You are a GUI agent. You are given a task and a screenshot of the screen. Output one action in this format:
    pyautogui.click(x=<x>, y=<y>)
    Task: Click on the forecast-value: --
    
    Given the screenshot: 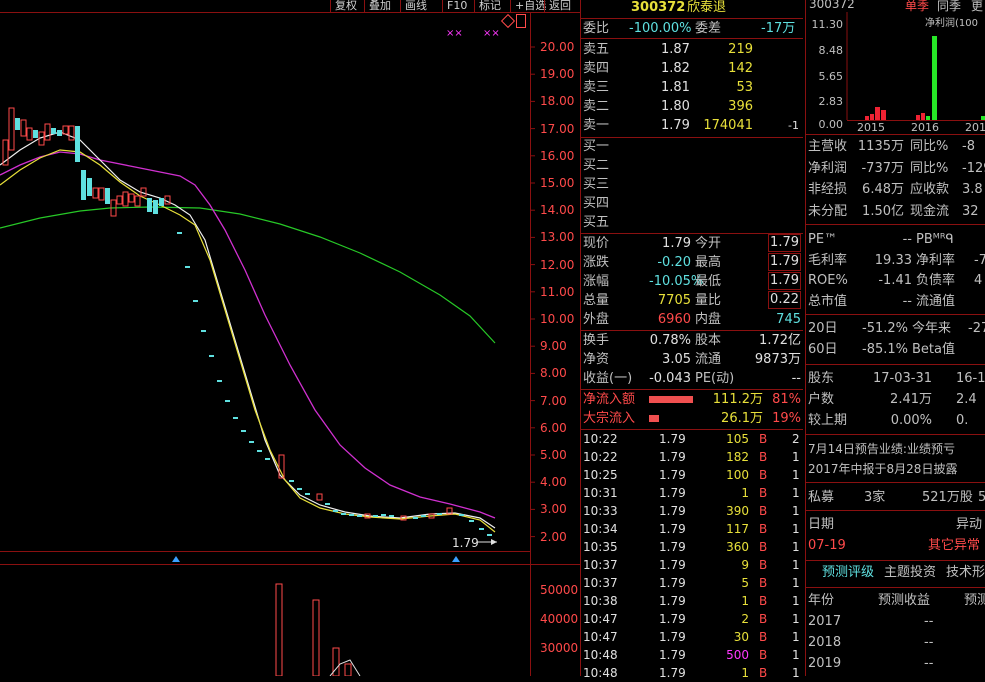 What is the action you would take?
    pyautogui.click(x=929, y=621)
    